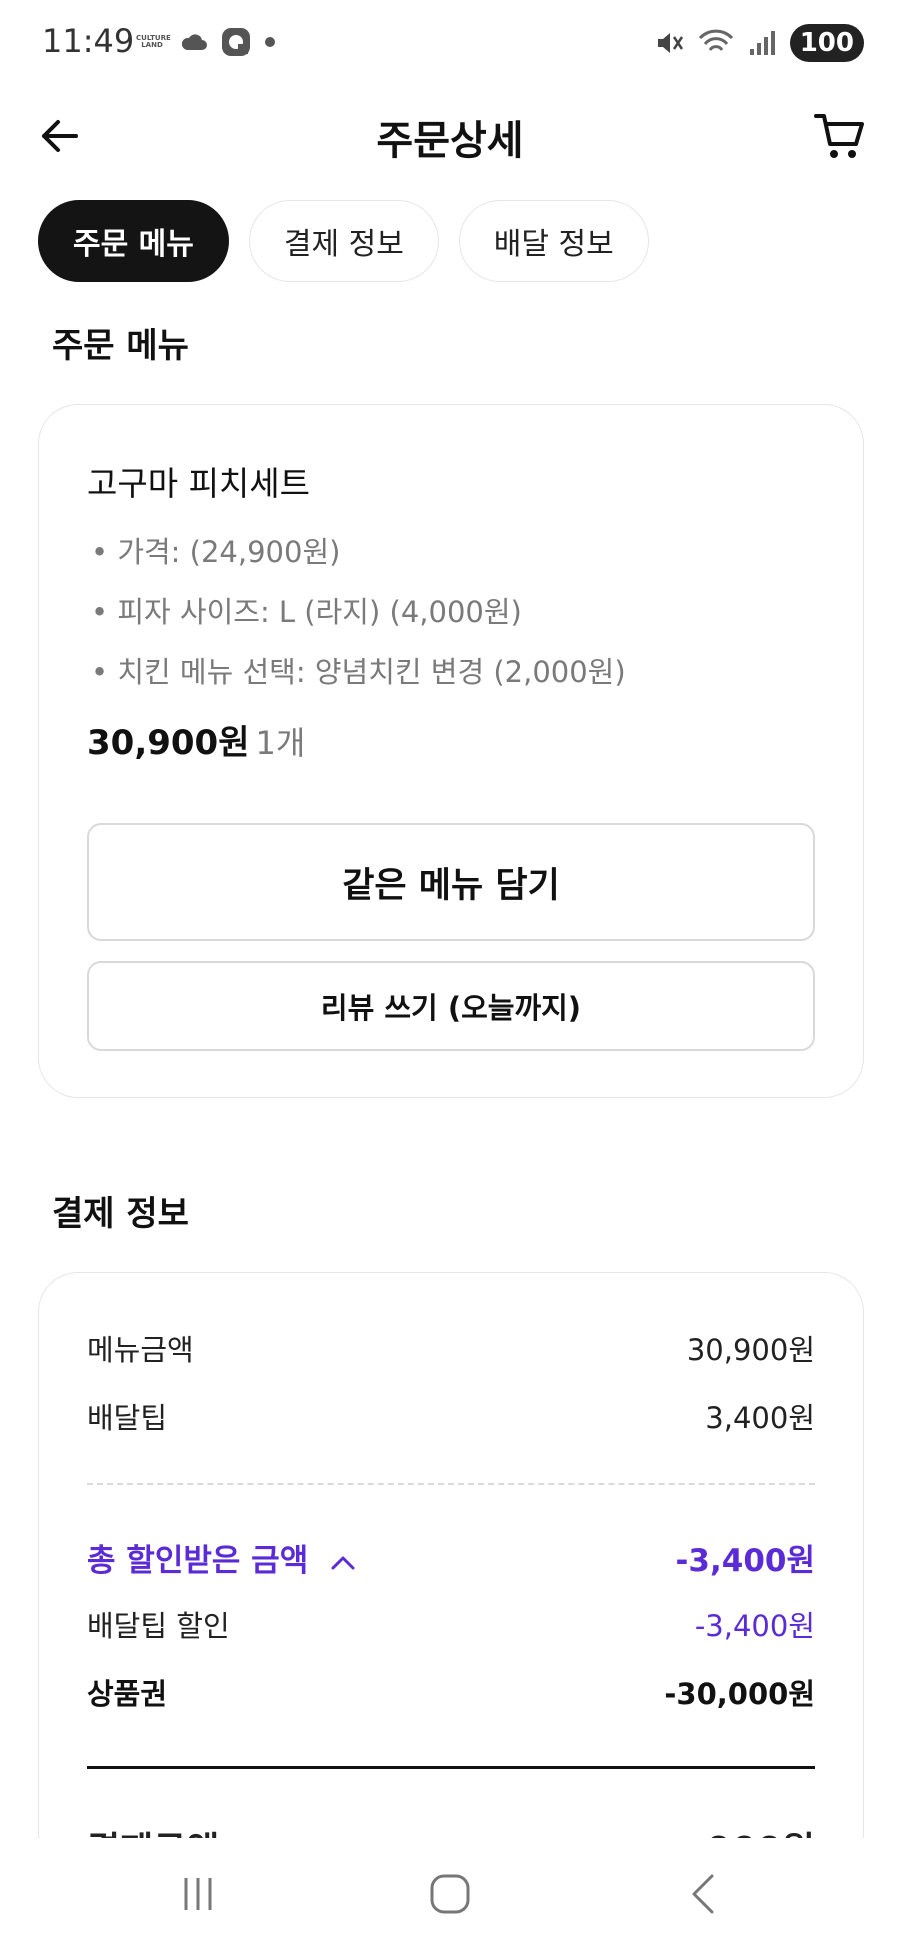 Image resolution: width=900 pixels, height=1950 pixels. I want to click on voucher-value: -30,000원, so click(739, 1694).